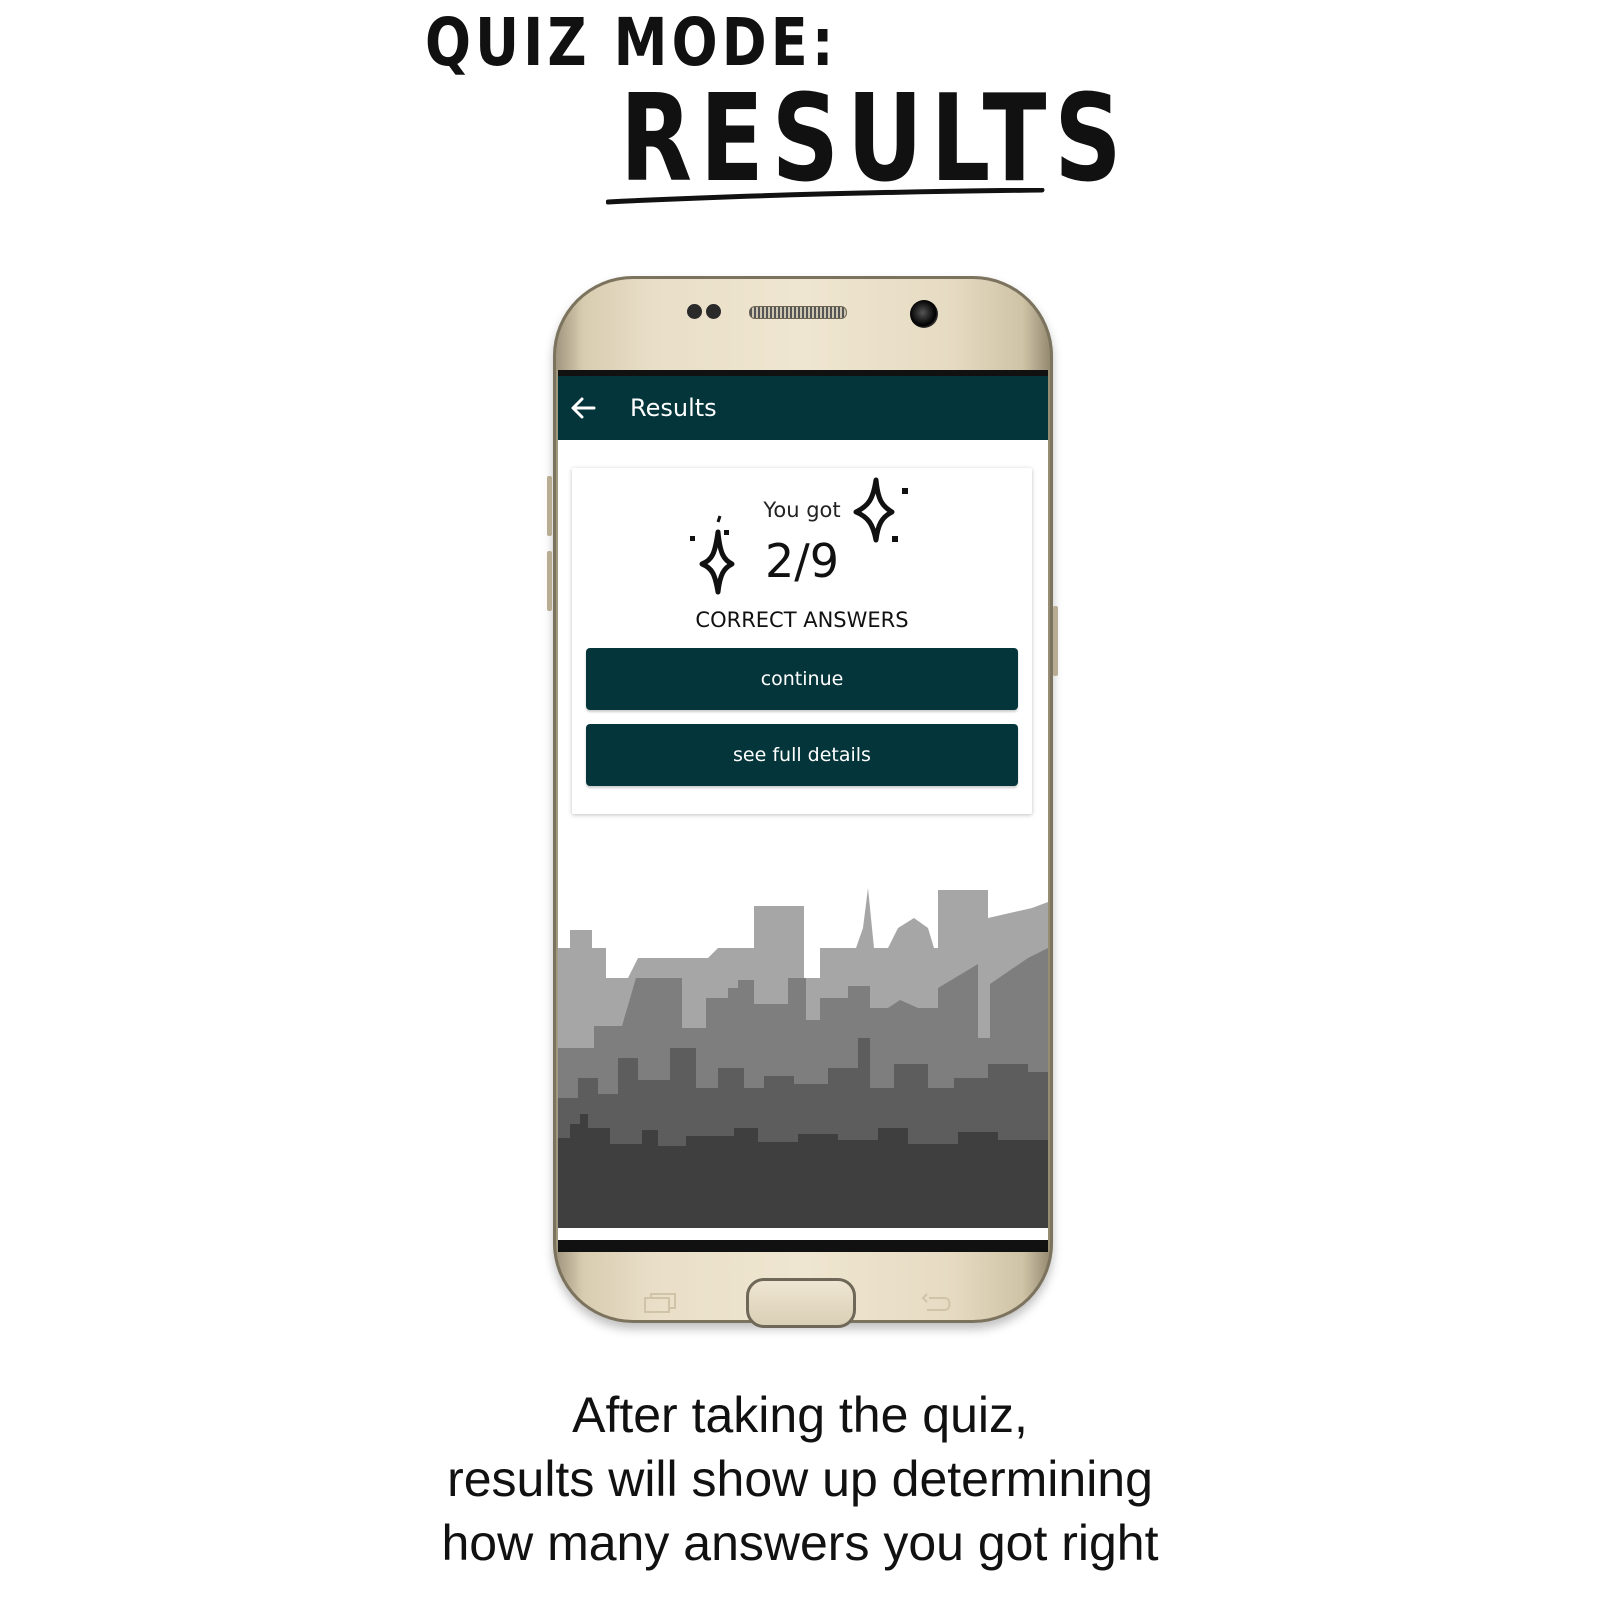  I want to click on sensor-dots, so click(706, 314).